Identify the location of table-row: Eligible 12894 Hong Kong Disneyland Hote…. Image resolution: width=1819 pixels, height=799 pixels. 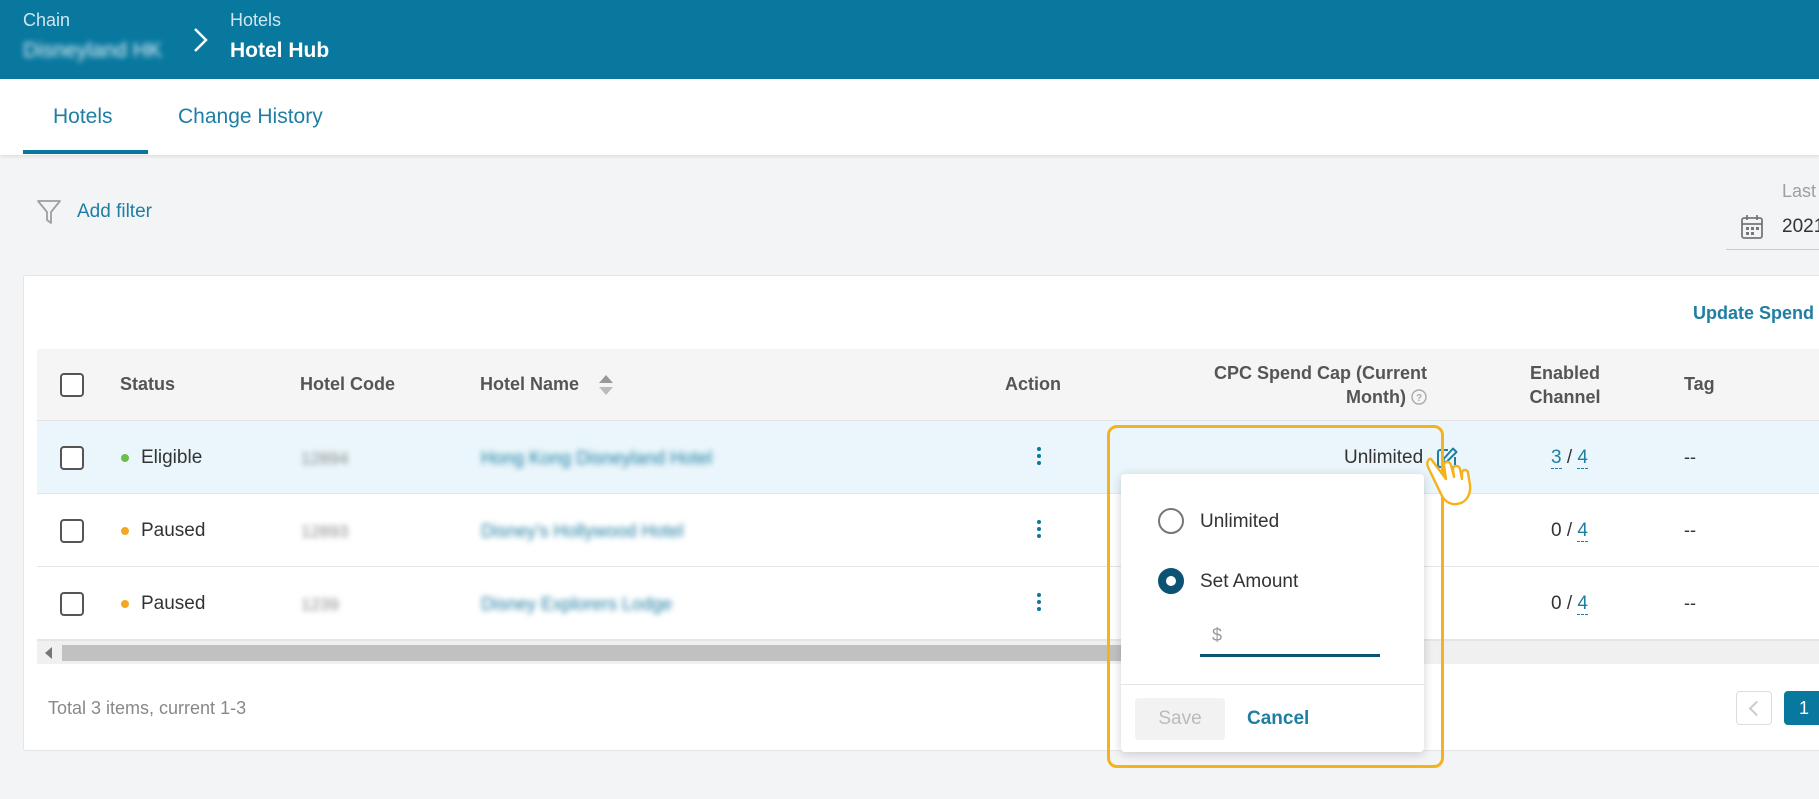
(928, 457).